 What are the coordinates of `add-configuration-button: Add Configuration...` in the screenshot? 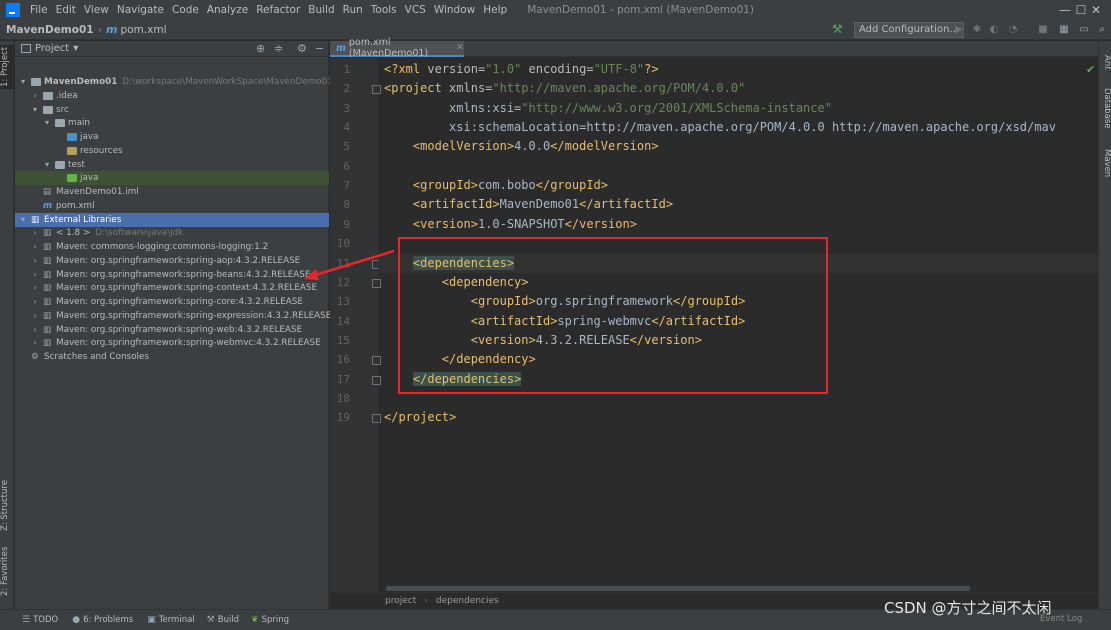 It's located at (909, 30).